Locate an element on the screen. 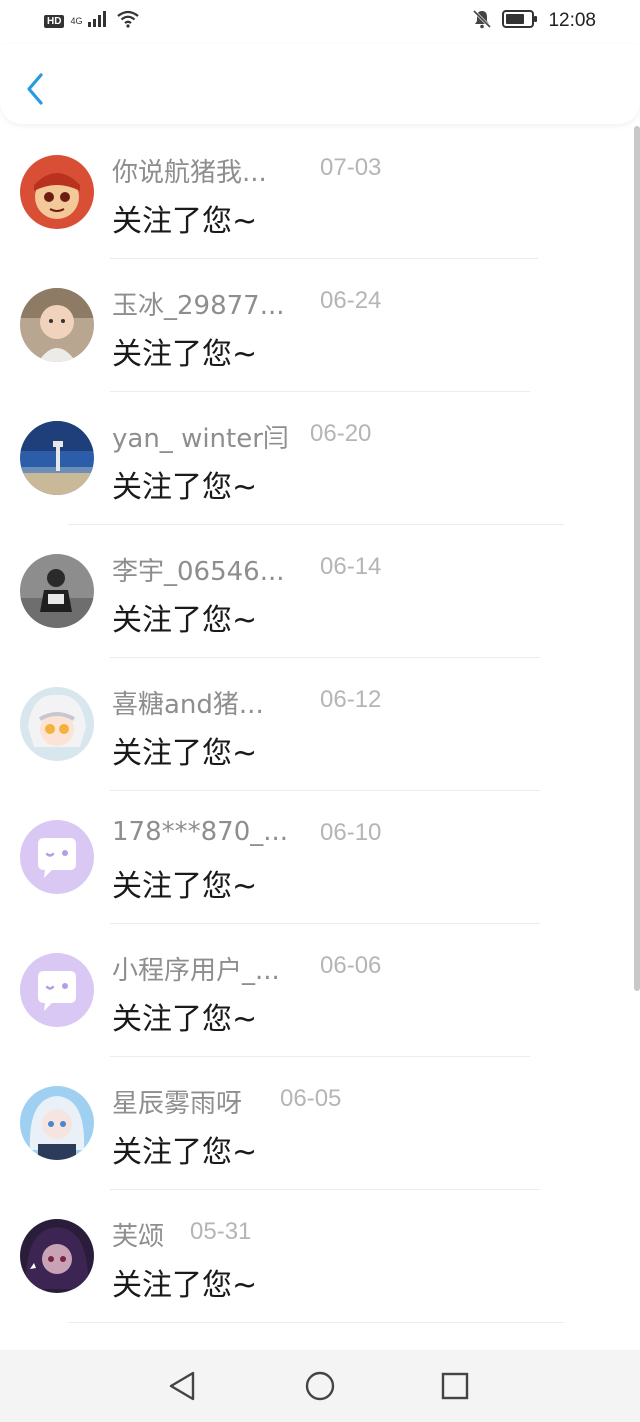 The image size is (640, 1422). date: 06-24 is located at coordinates (351, 300).